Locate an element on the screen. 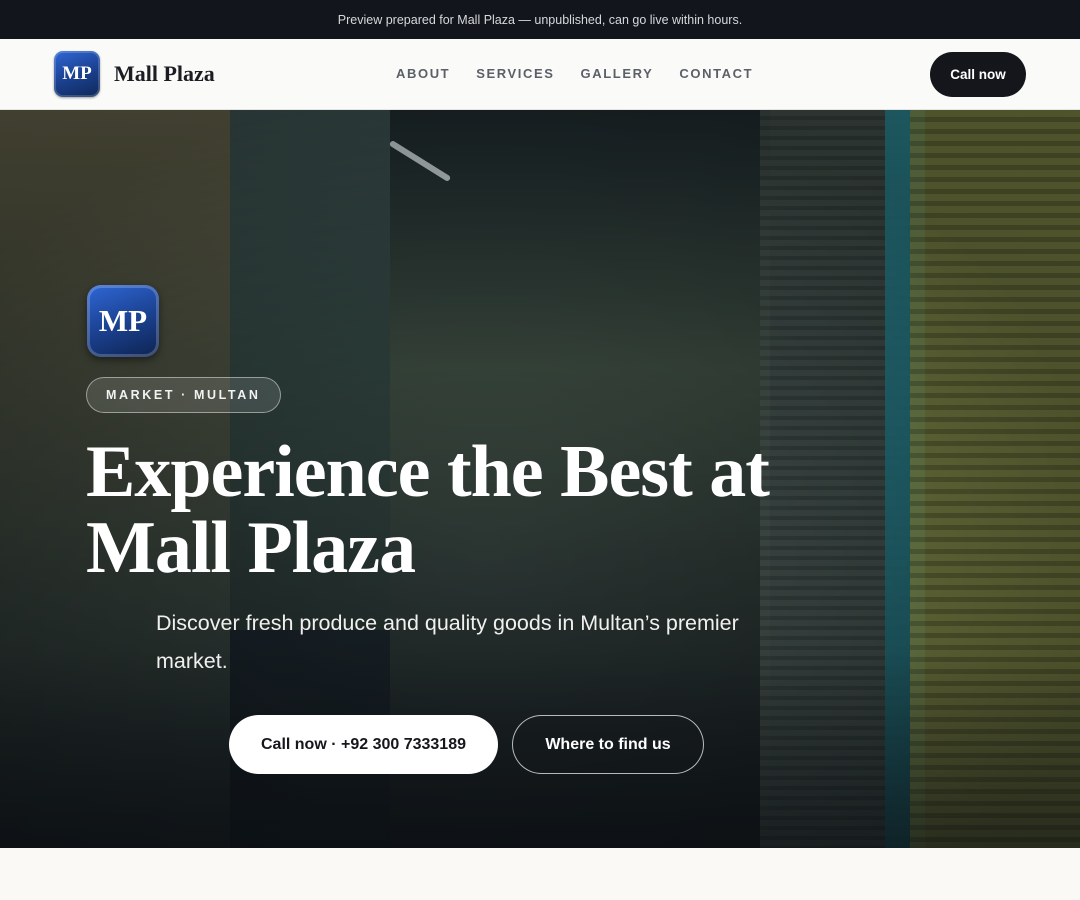 The image size is (1080, 900). logo-initials: MP is located at coordinates (77, 73).